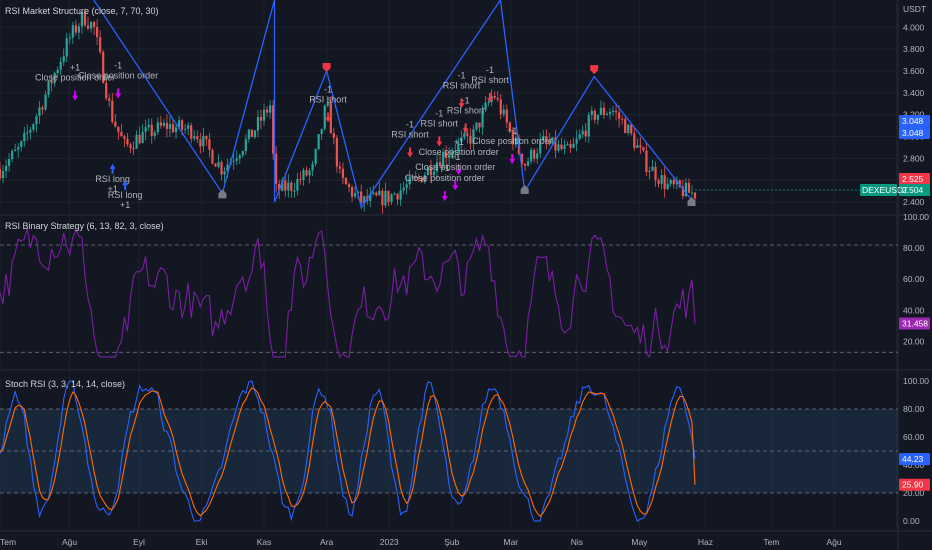 This screenshot has width=932, height=550. What do you see at coordinates (911, 521) in the screenshot?
I see `stoch-tick-label: 0.00` at bounding box center [911, 521].